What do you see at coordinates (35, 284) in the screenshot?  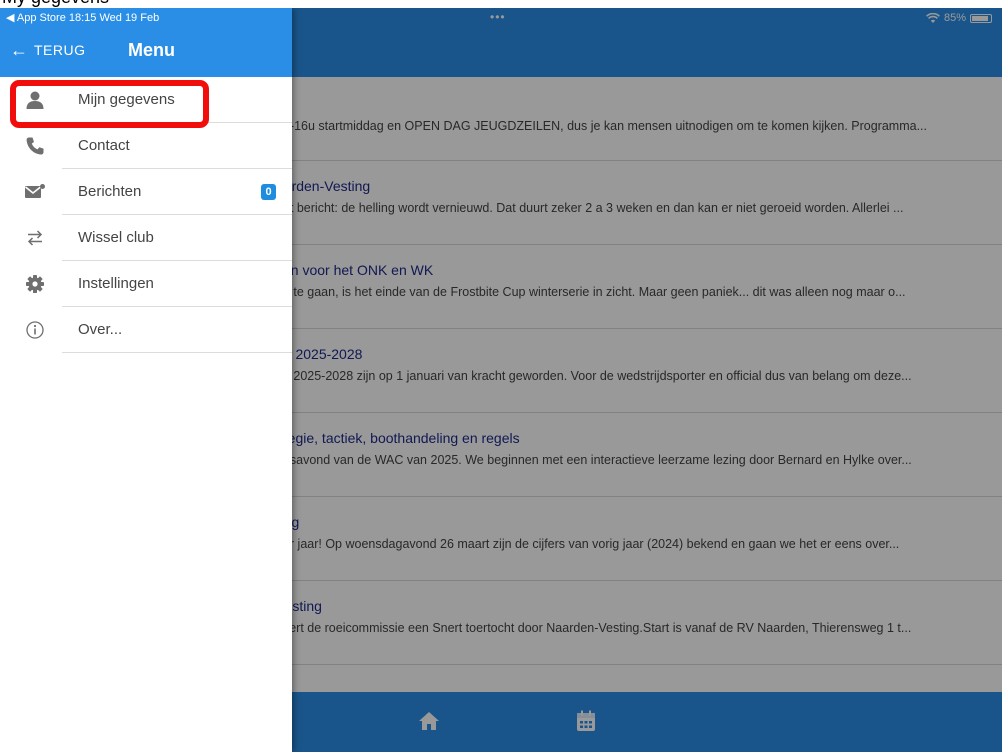 I see `gear-icon` at bounding box center [35, 284].